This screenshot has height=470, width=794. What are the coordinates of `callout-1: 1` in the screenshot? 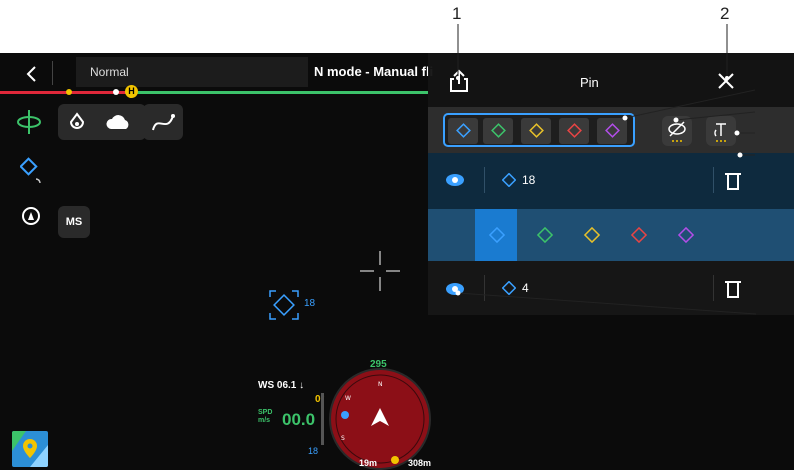 It's located at (457, 13).